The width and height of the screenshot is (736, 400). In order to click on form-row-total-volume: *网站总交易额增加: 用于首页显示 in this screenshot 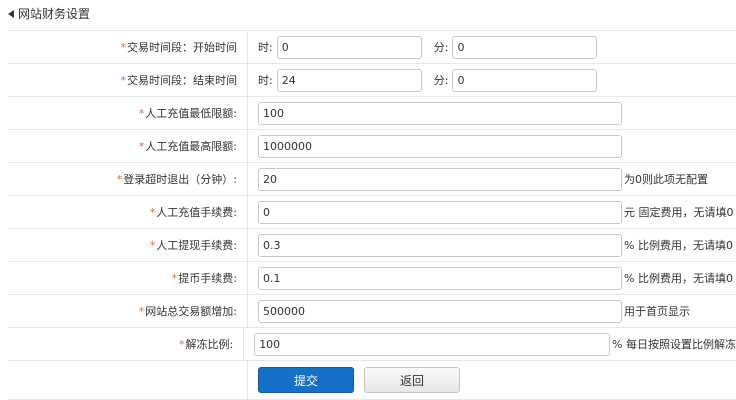, I will do `click(372, 311)`.